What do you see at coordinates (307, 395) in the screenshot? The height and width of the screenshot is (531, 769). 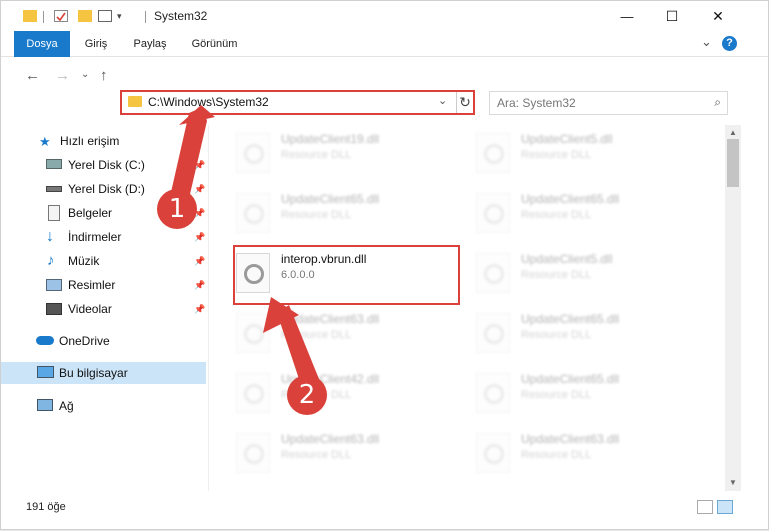 I see `step-marker-2: 2` at bounding box center [307, 395].